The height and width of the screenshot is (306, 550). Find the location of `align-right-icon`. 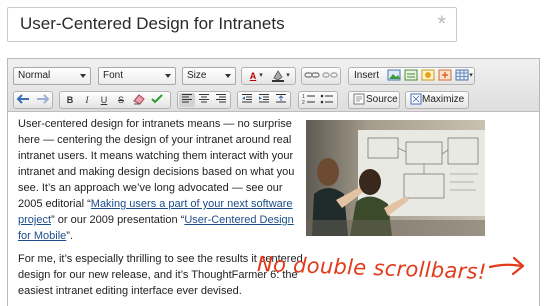

align-right-icon is located at coordinates (221, 100).